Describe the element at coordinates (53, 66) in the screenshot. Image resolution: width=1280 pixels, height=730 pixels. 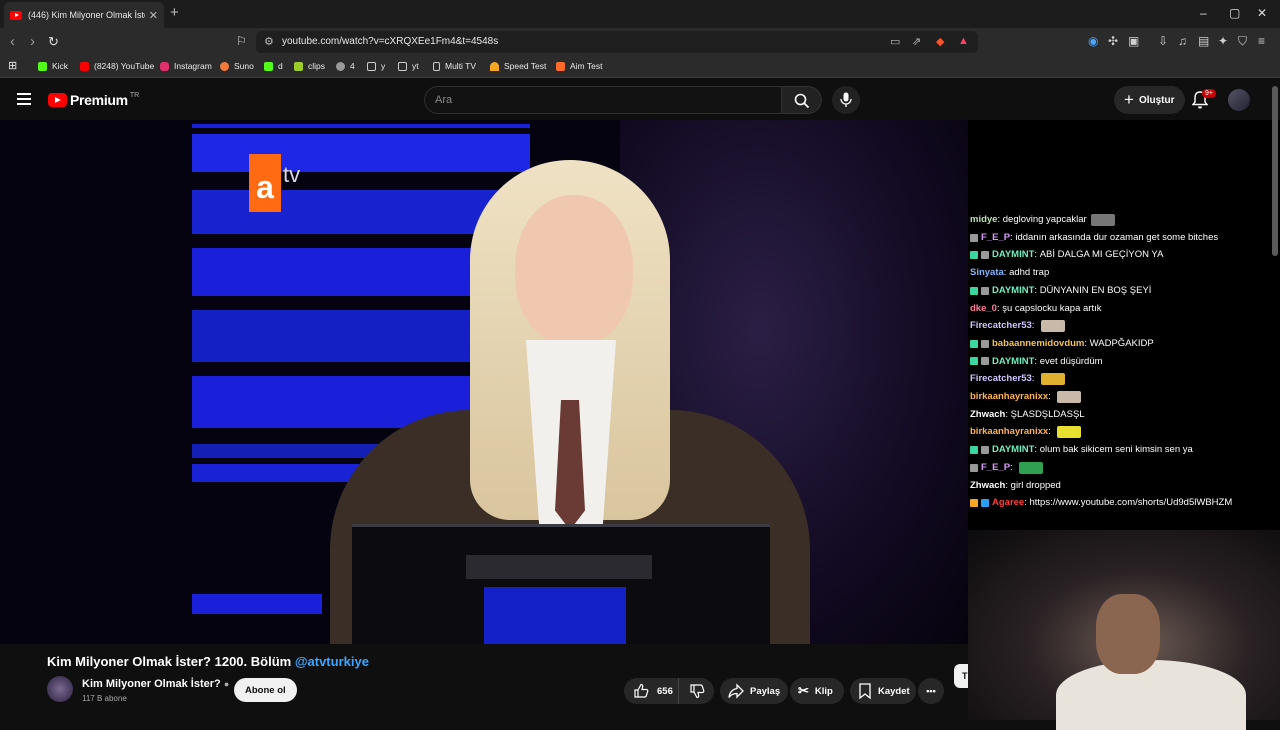
I see `bookmark-kick: Kick` at that location.